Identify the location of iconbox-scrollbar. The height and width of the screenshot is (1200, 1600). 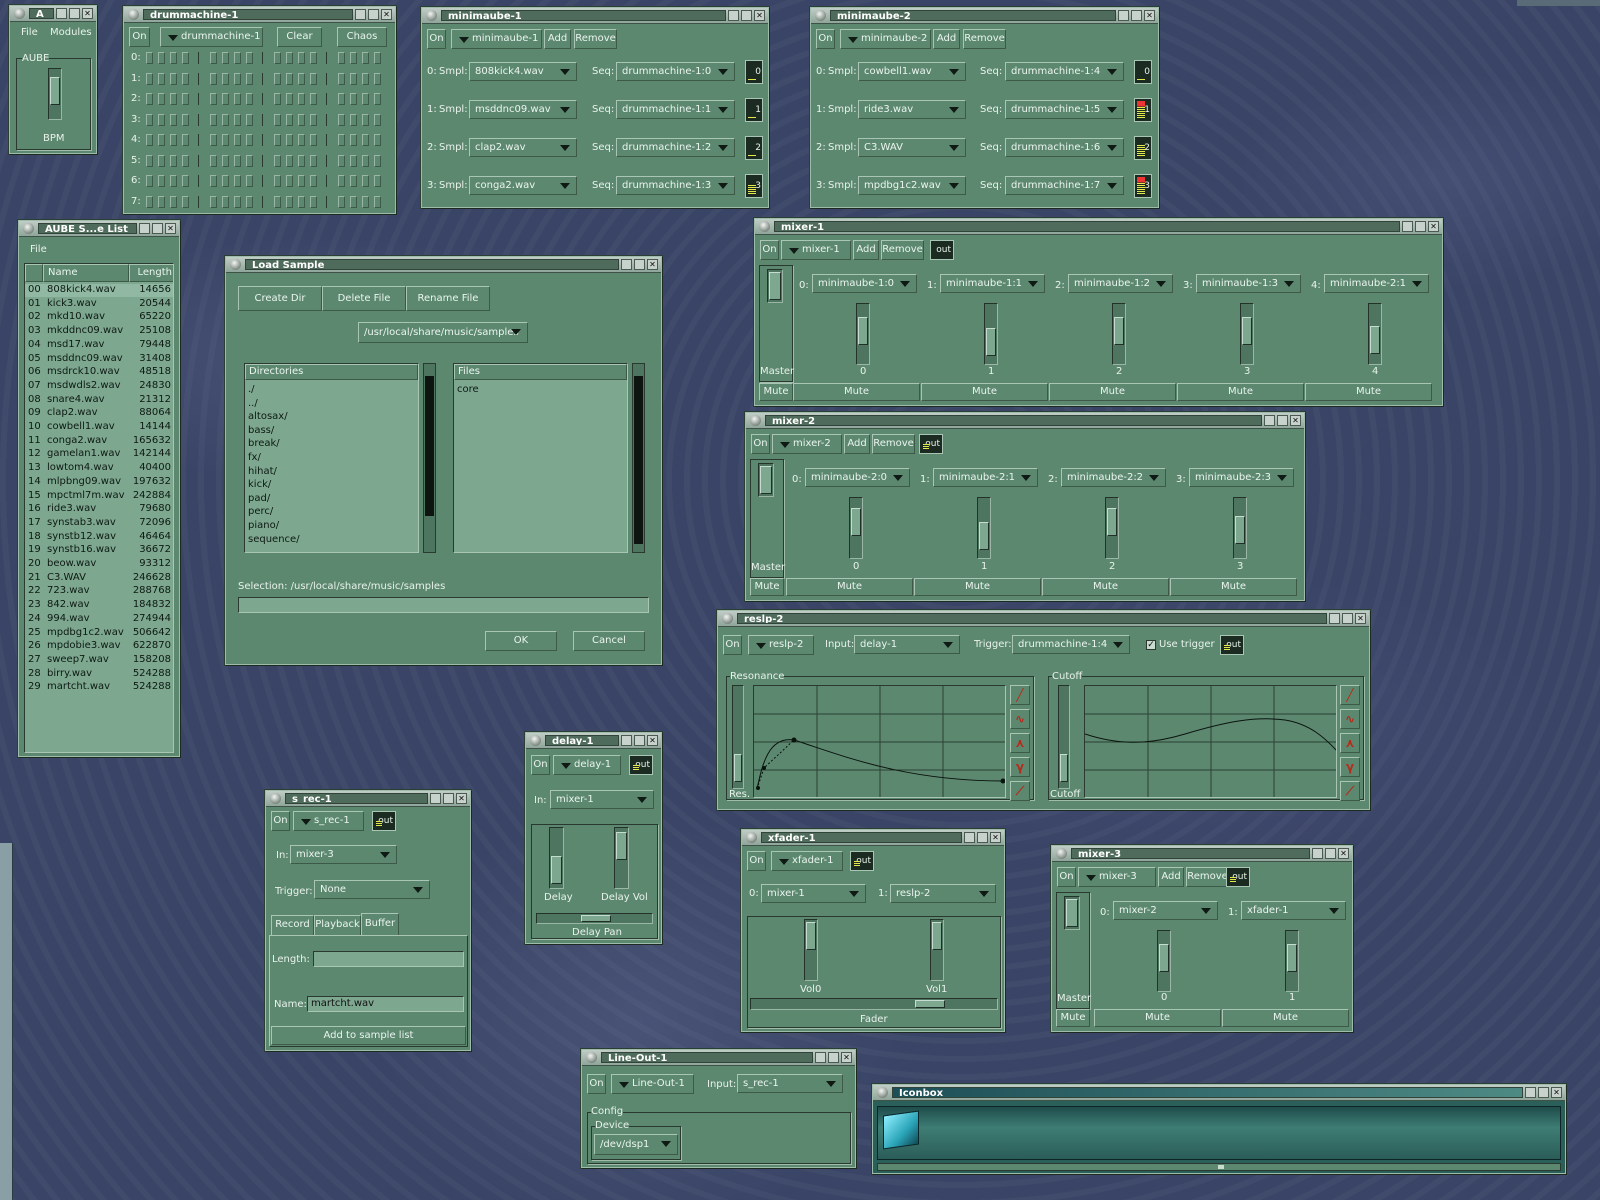
(1219, 1167).